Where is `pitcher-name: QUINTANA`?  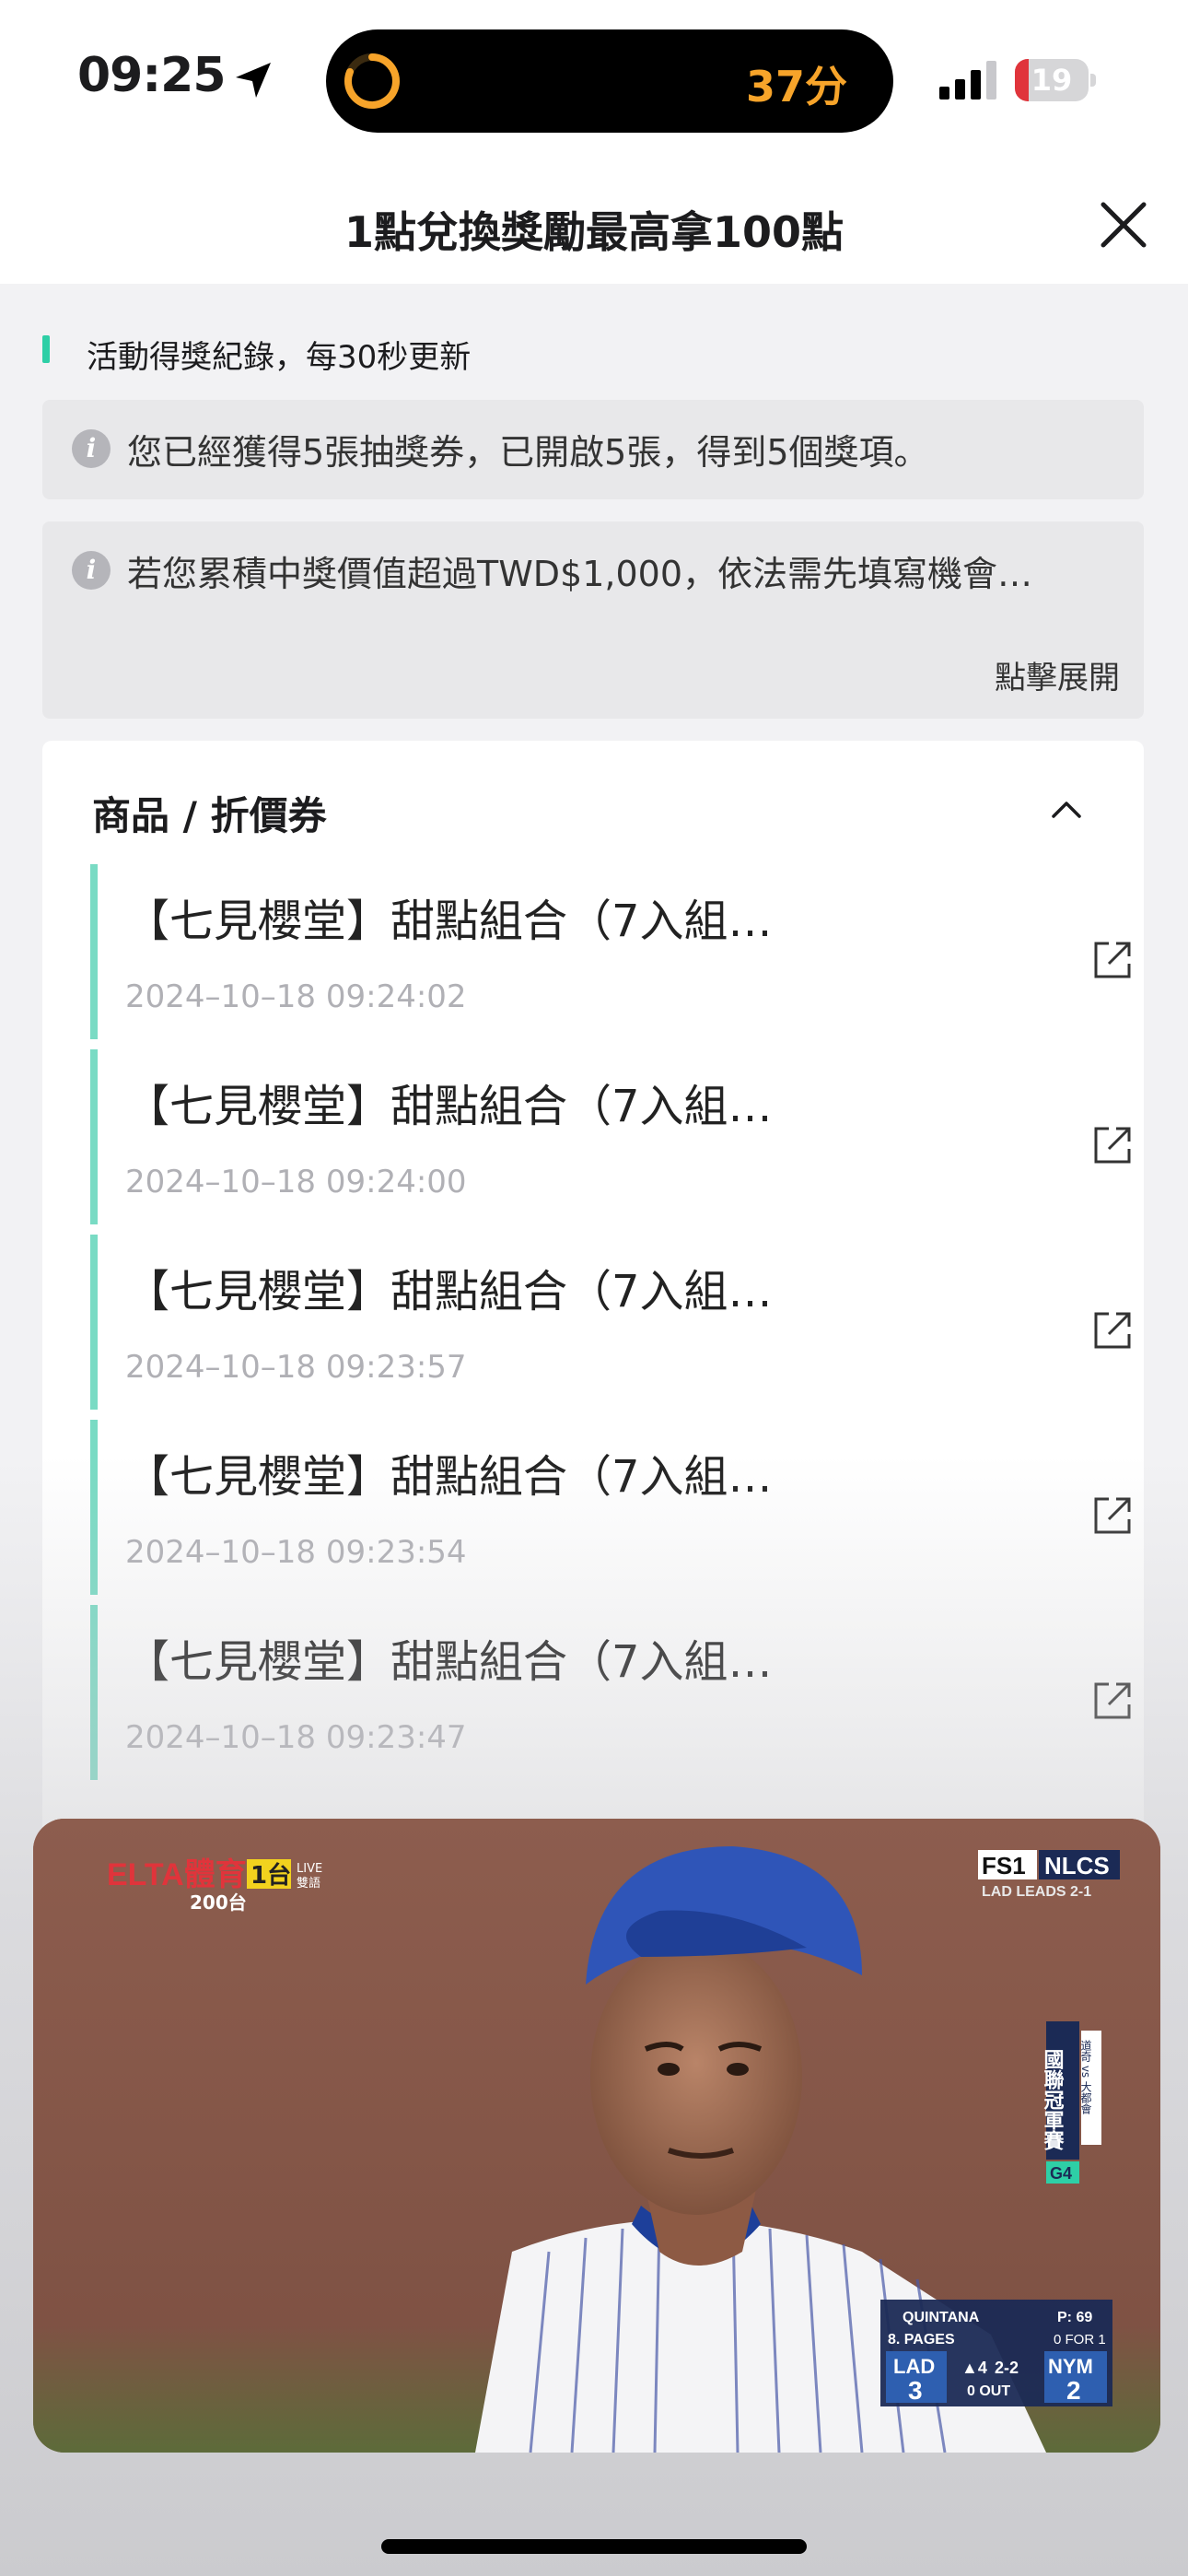
pitcher-name: QUINTANA is located at coordinates (941, 2317).